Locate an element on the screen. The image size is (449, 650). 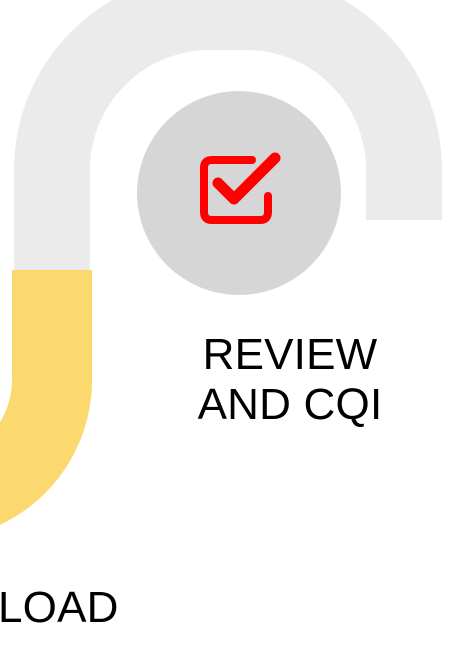
step-label-line-1: REVIEW is located at coordinates (290, 354).